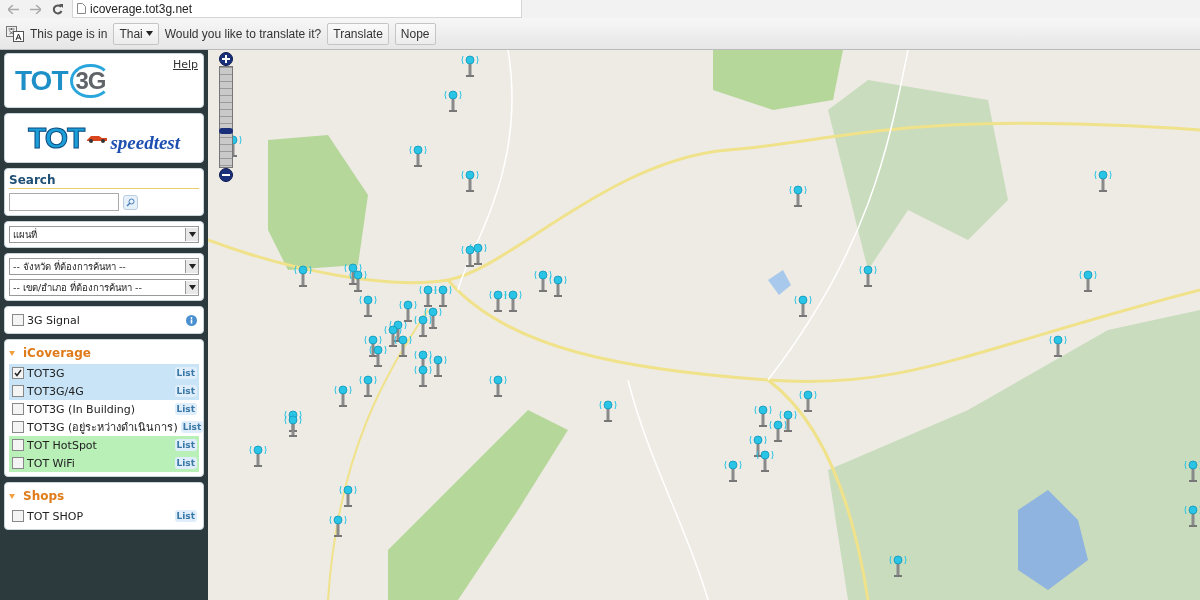 The width and height of the screenshot is (1200, 600). What do you see at coordinates (243, 33) in the screenshot?
I see `translate-question: Would you like to translate it?` at bounding box center [243, 33].